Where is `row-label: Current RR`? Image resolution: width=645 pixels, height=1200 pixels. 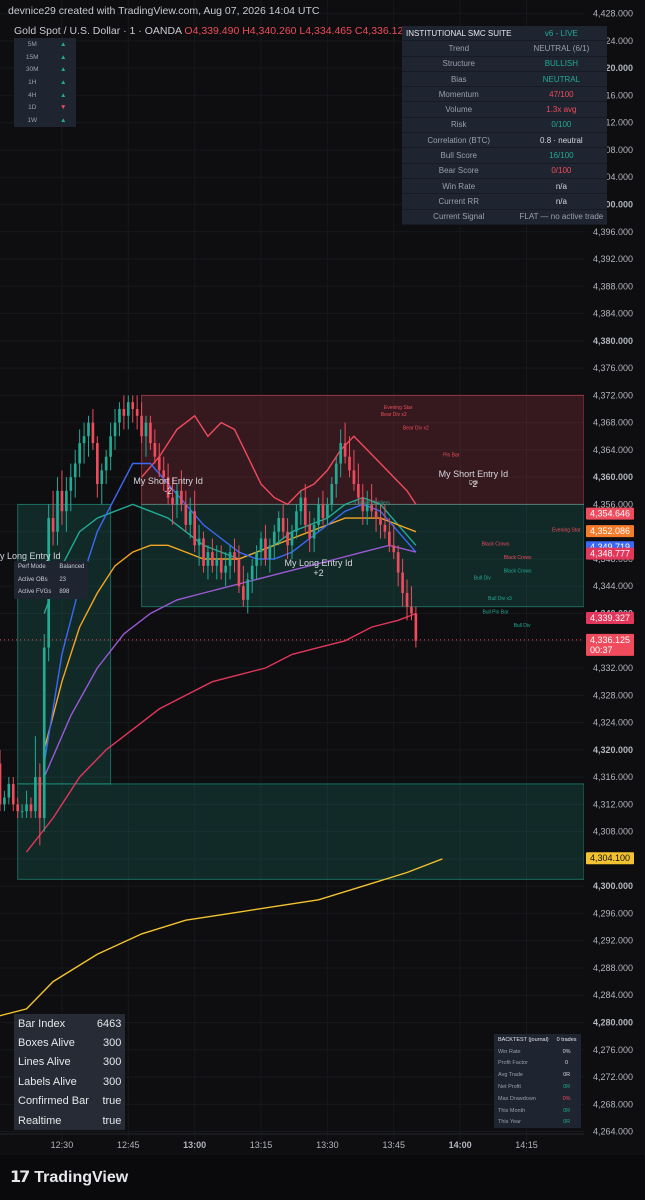
row-label: Current RR is located at coordinates (459, 201).